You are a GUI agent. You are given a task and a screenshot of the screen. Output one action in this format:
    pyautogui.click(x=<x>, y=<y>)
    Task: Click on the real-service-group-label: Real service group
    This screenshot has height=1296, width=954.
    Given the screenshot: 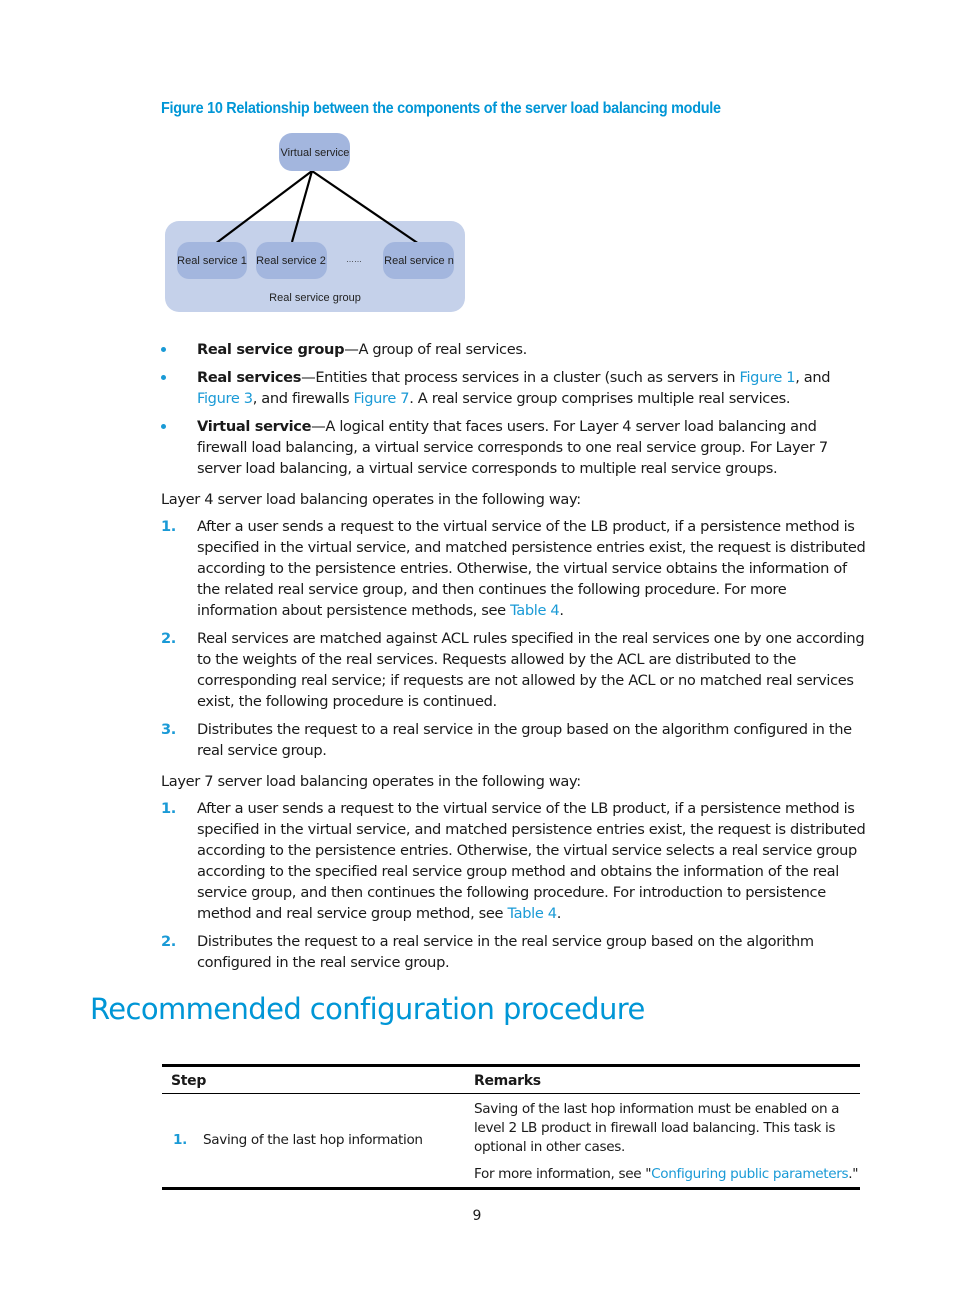 What is the action you would take?
    pyautogui.click(x=315, y=298)
    